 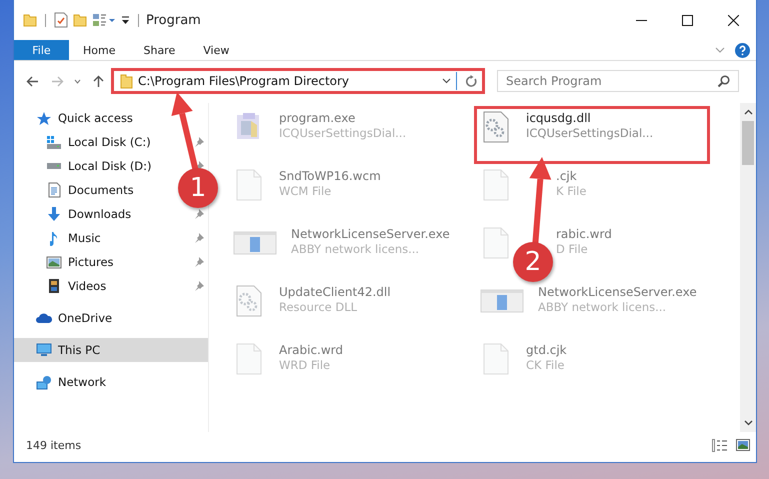 What do you see at coordinates (198, 188) in the screenshot?
I see `step-number: 1` at bounding box center [198, 188].